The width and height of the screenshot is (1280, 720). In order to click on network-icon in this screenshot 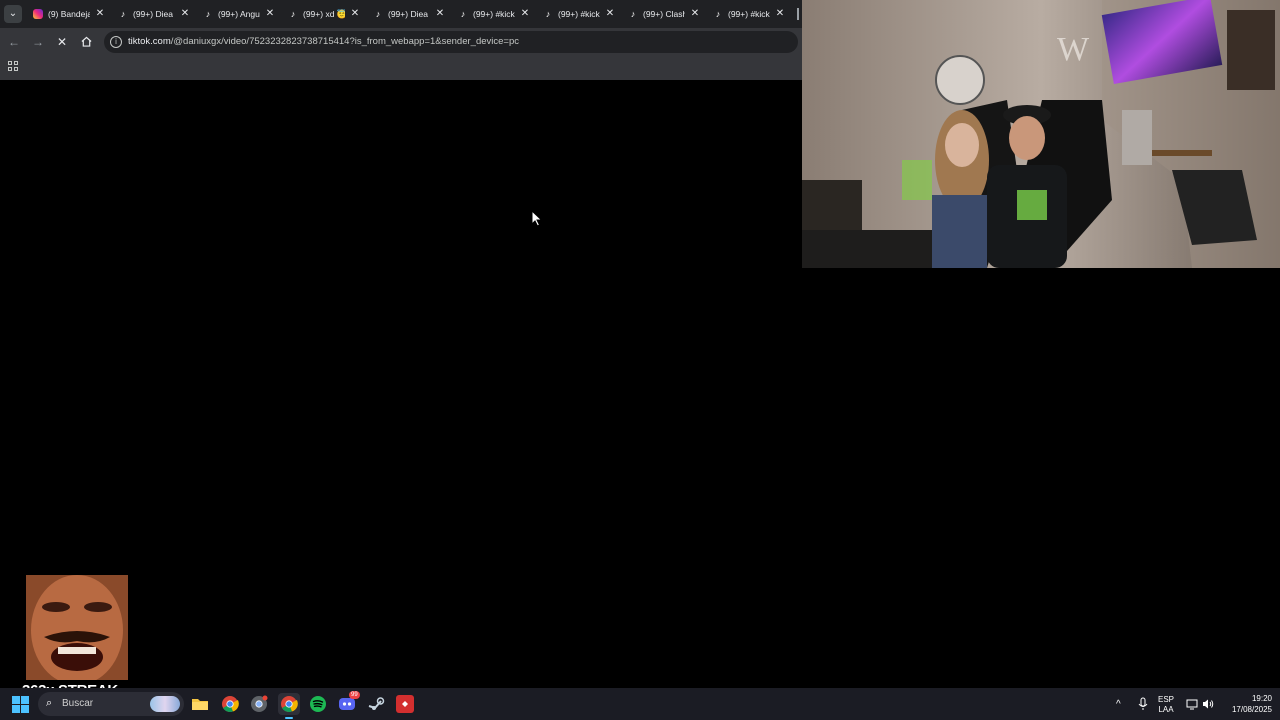, I will do `click(1192, 704)`.